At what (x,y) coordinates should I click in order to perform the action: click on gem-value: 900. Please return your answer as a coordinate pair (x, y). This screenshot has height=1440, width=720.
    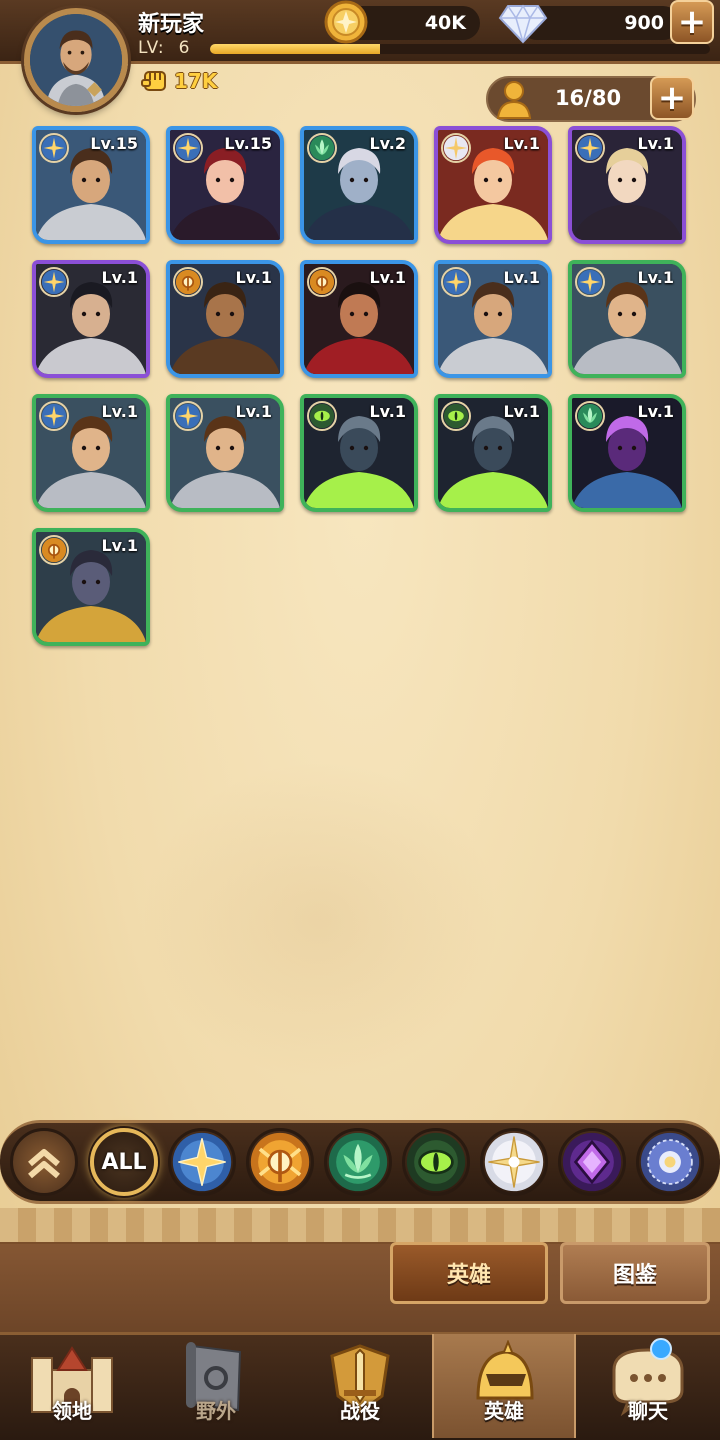
    Looking at the image, I should click on (644, 23).